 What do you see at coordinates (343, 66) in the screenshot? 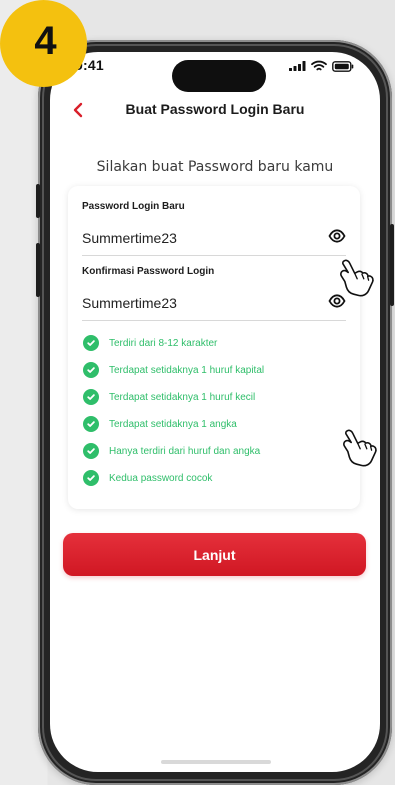
I see `battery-icon` at bounding box center [343, 66].